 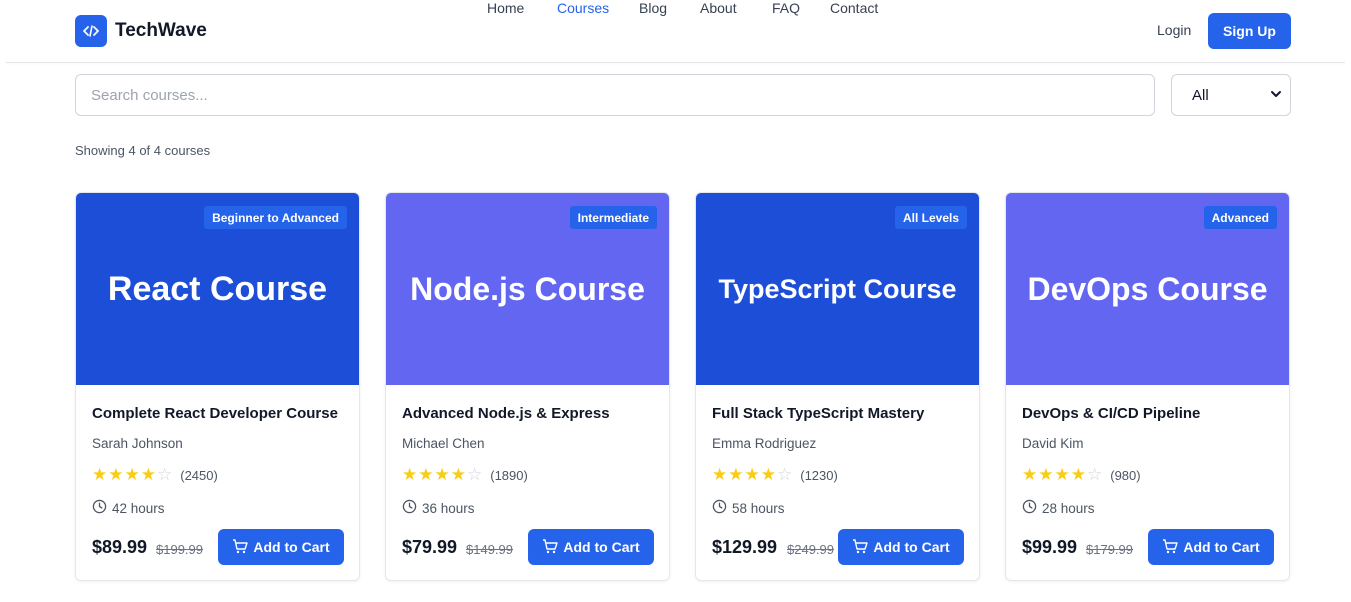 I want to click on search-input, so click(x=615, y=95).